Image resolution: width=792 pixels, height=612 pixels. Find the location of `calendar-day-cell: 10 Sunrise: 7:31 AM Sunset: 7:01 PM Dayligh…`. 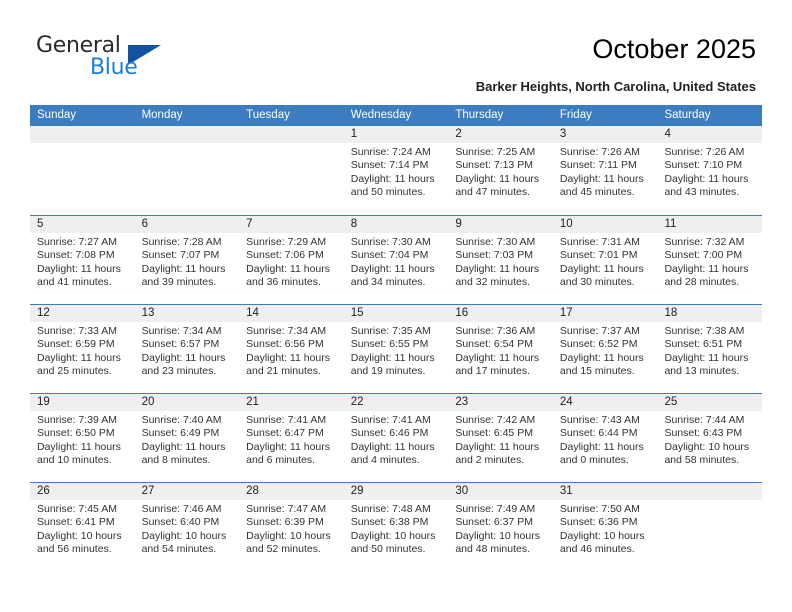

calendar-day-cell: 10 Sunrise: 7:31 AM Sunset: 7:01 PM Dayligh… is located at coordinates (605, 260).